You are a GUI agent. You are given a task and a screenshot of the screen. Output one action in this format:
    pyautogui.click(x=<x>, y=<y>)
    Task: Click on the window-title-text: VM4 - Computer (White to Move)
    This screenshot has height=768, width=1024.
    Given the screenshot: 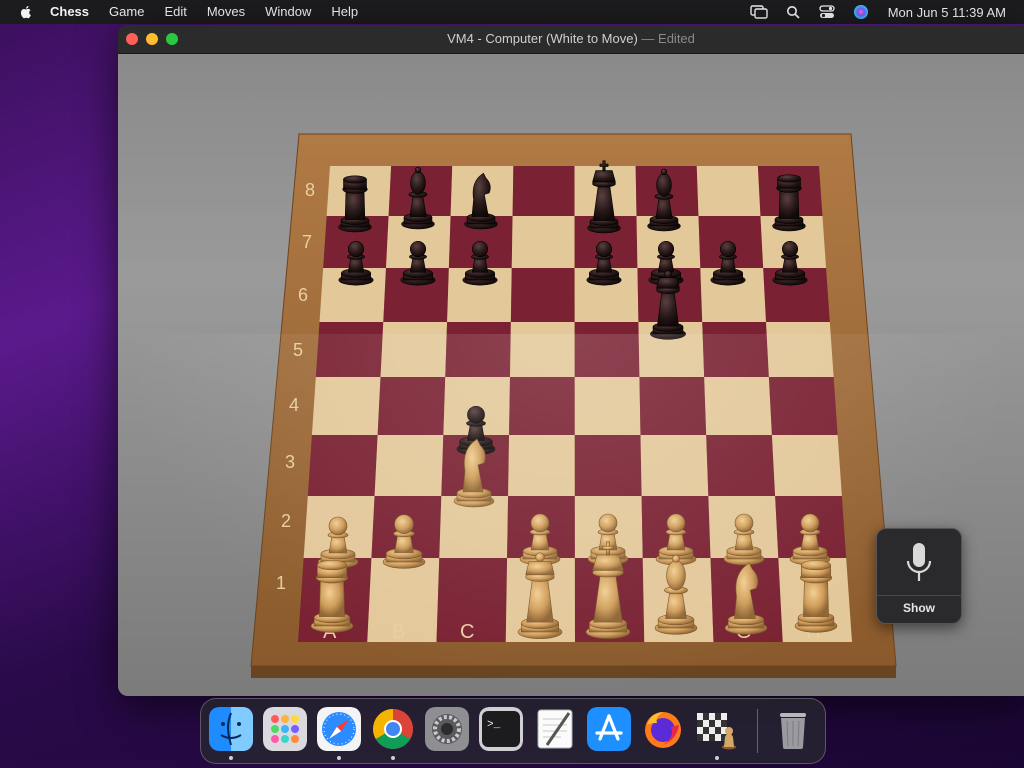 What is the action you would take?
    pyautogui.click(x=542, y=38)
    